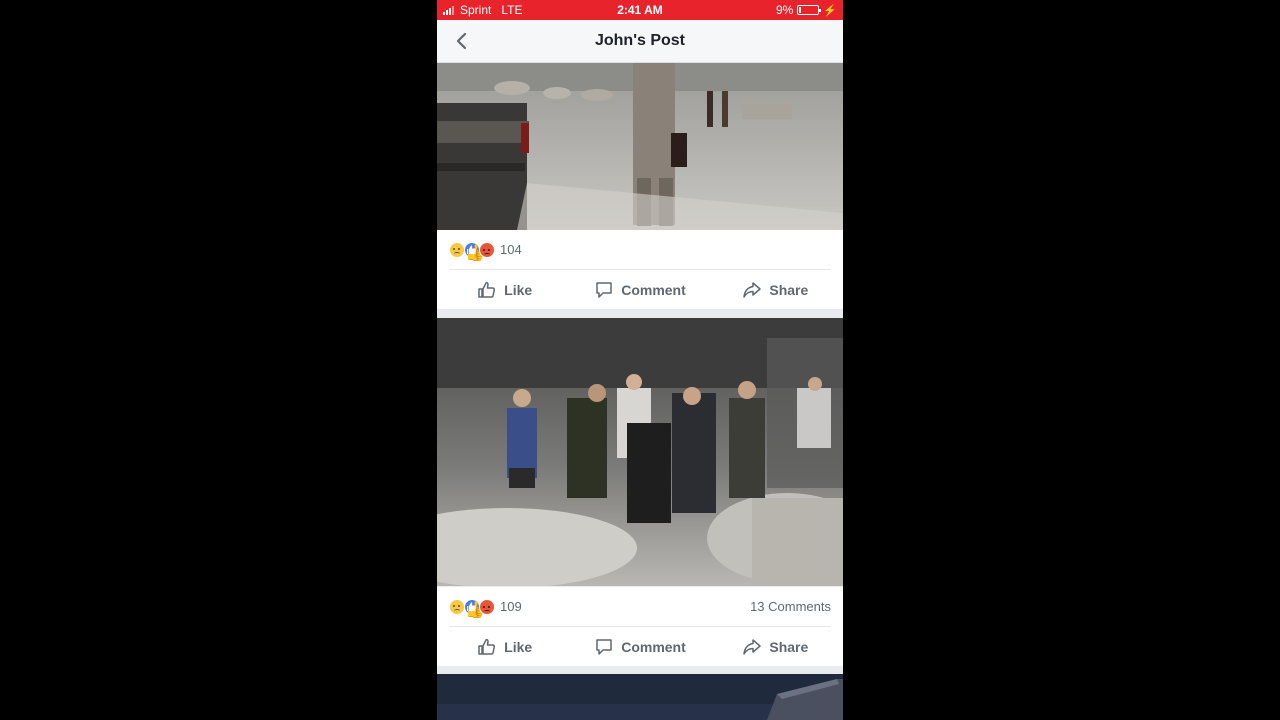 The width and height of the screenshot is (1280, 720). I want to click on reaction-count: 104, so click(511, 249).